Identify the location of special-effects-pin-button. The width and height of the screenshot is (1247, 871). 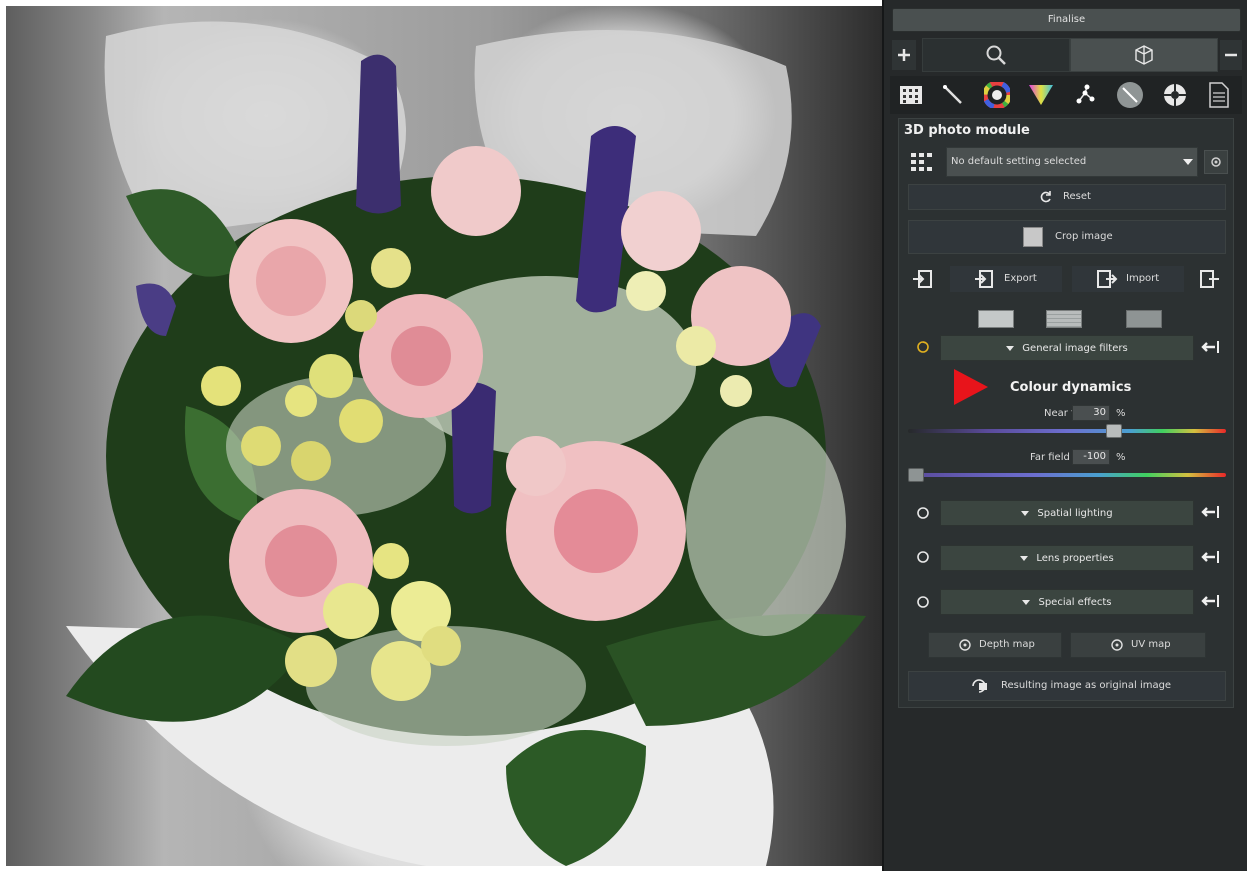
(1211, 601).